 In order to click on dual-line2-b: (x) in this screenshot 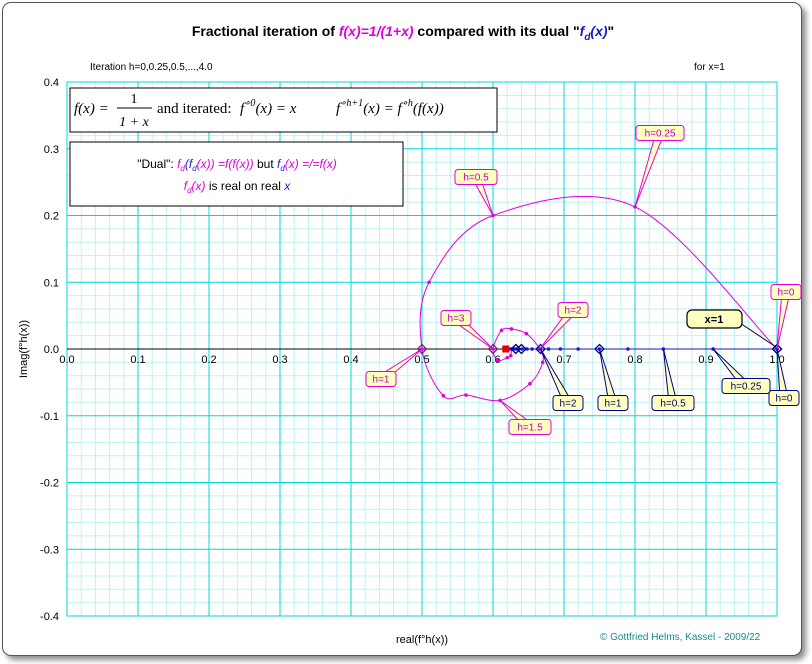, I will do `click(199, 186)`.